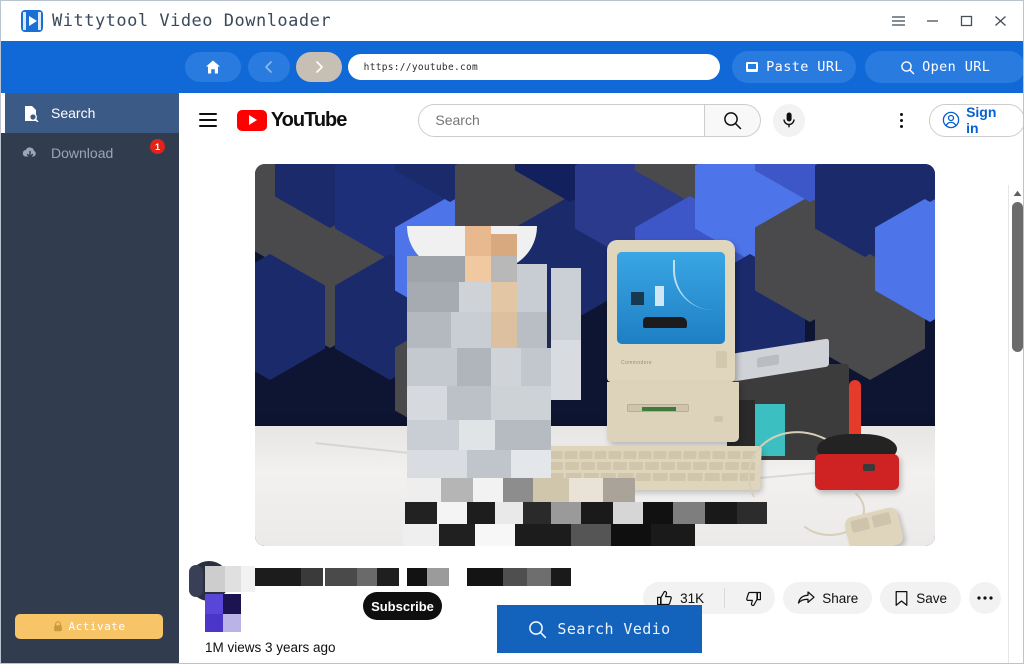 This screenshot has width=1024, height=664. I want to click on close-icon, so click(1000, 21).